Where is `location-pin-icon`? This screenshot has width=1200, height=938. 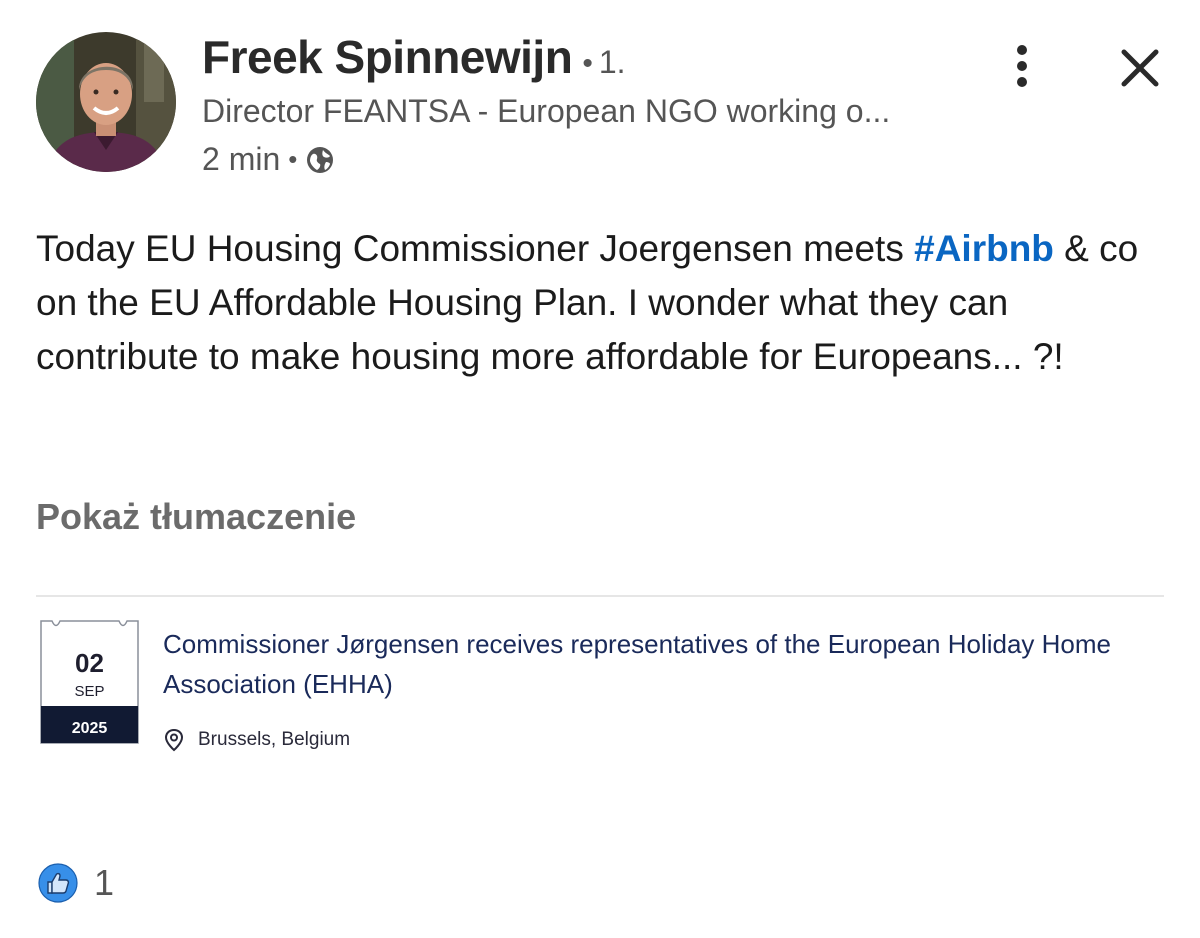 location-pin-icon is located at coordinates (174, 740).